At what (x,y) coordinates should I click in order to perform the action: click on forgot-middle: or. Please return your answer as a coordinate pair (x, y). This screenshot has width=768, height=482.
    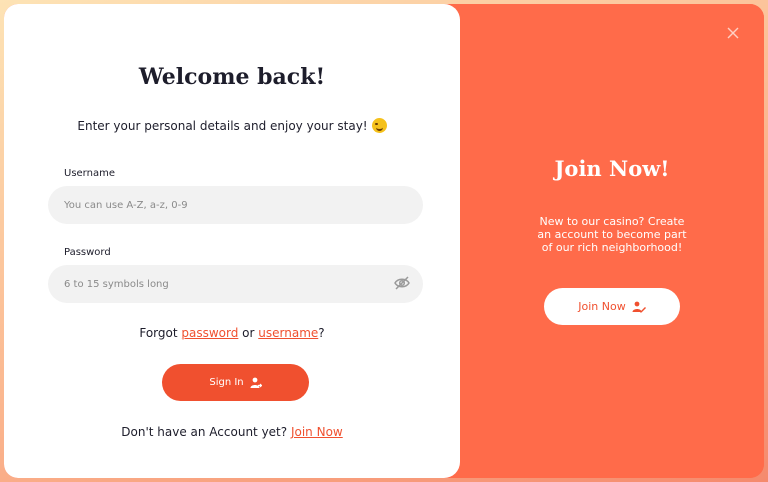
    Looking at the image, I should click on (248, 333).